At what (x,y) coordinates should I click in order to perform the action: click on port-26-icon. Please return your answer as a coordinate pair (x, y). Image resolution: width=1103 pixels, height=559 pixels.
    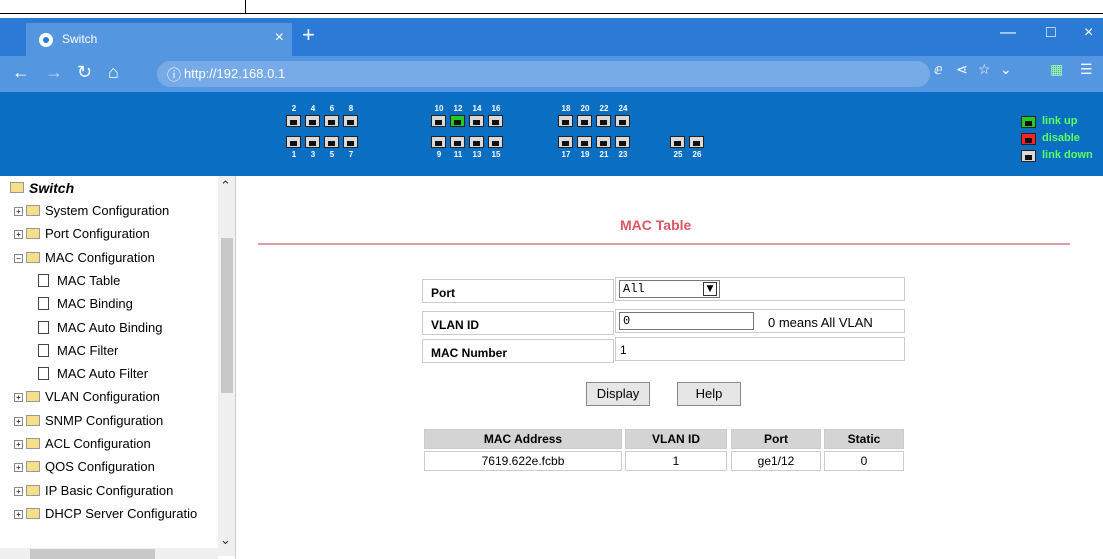
    Looking at the image, I should click on (696, 142).